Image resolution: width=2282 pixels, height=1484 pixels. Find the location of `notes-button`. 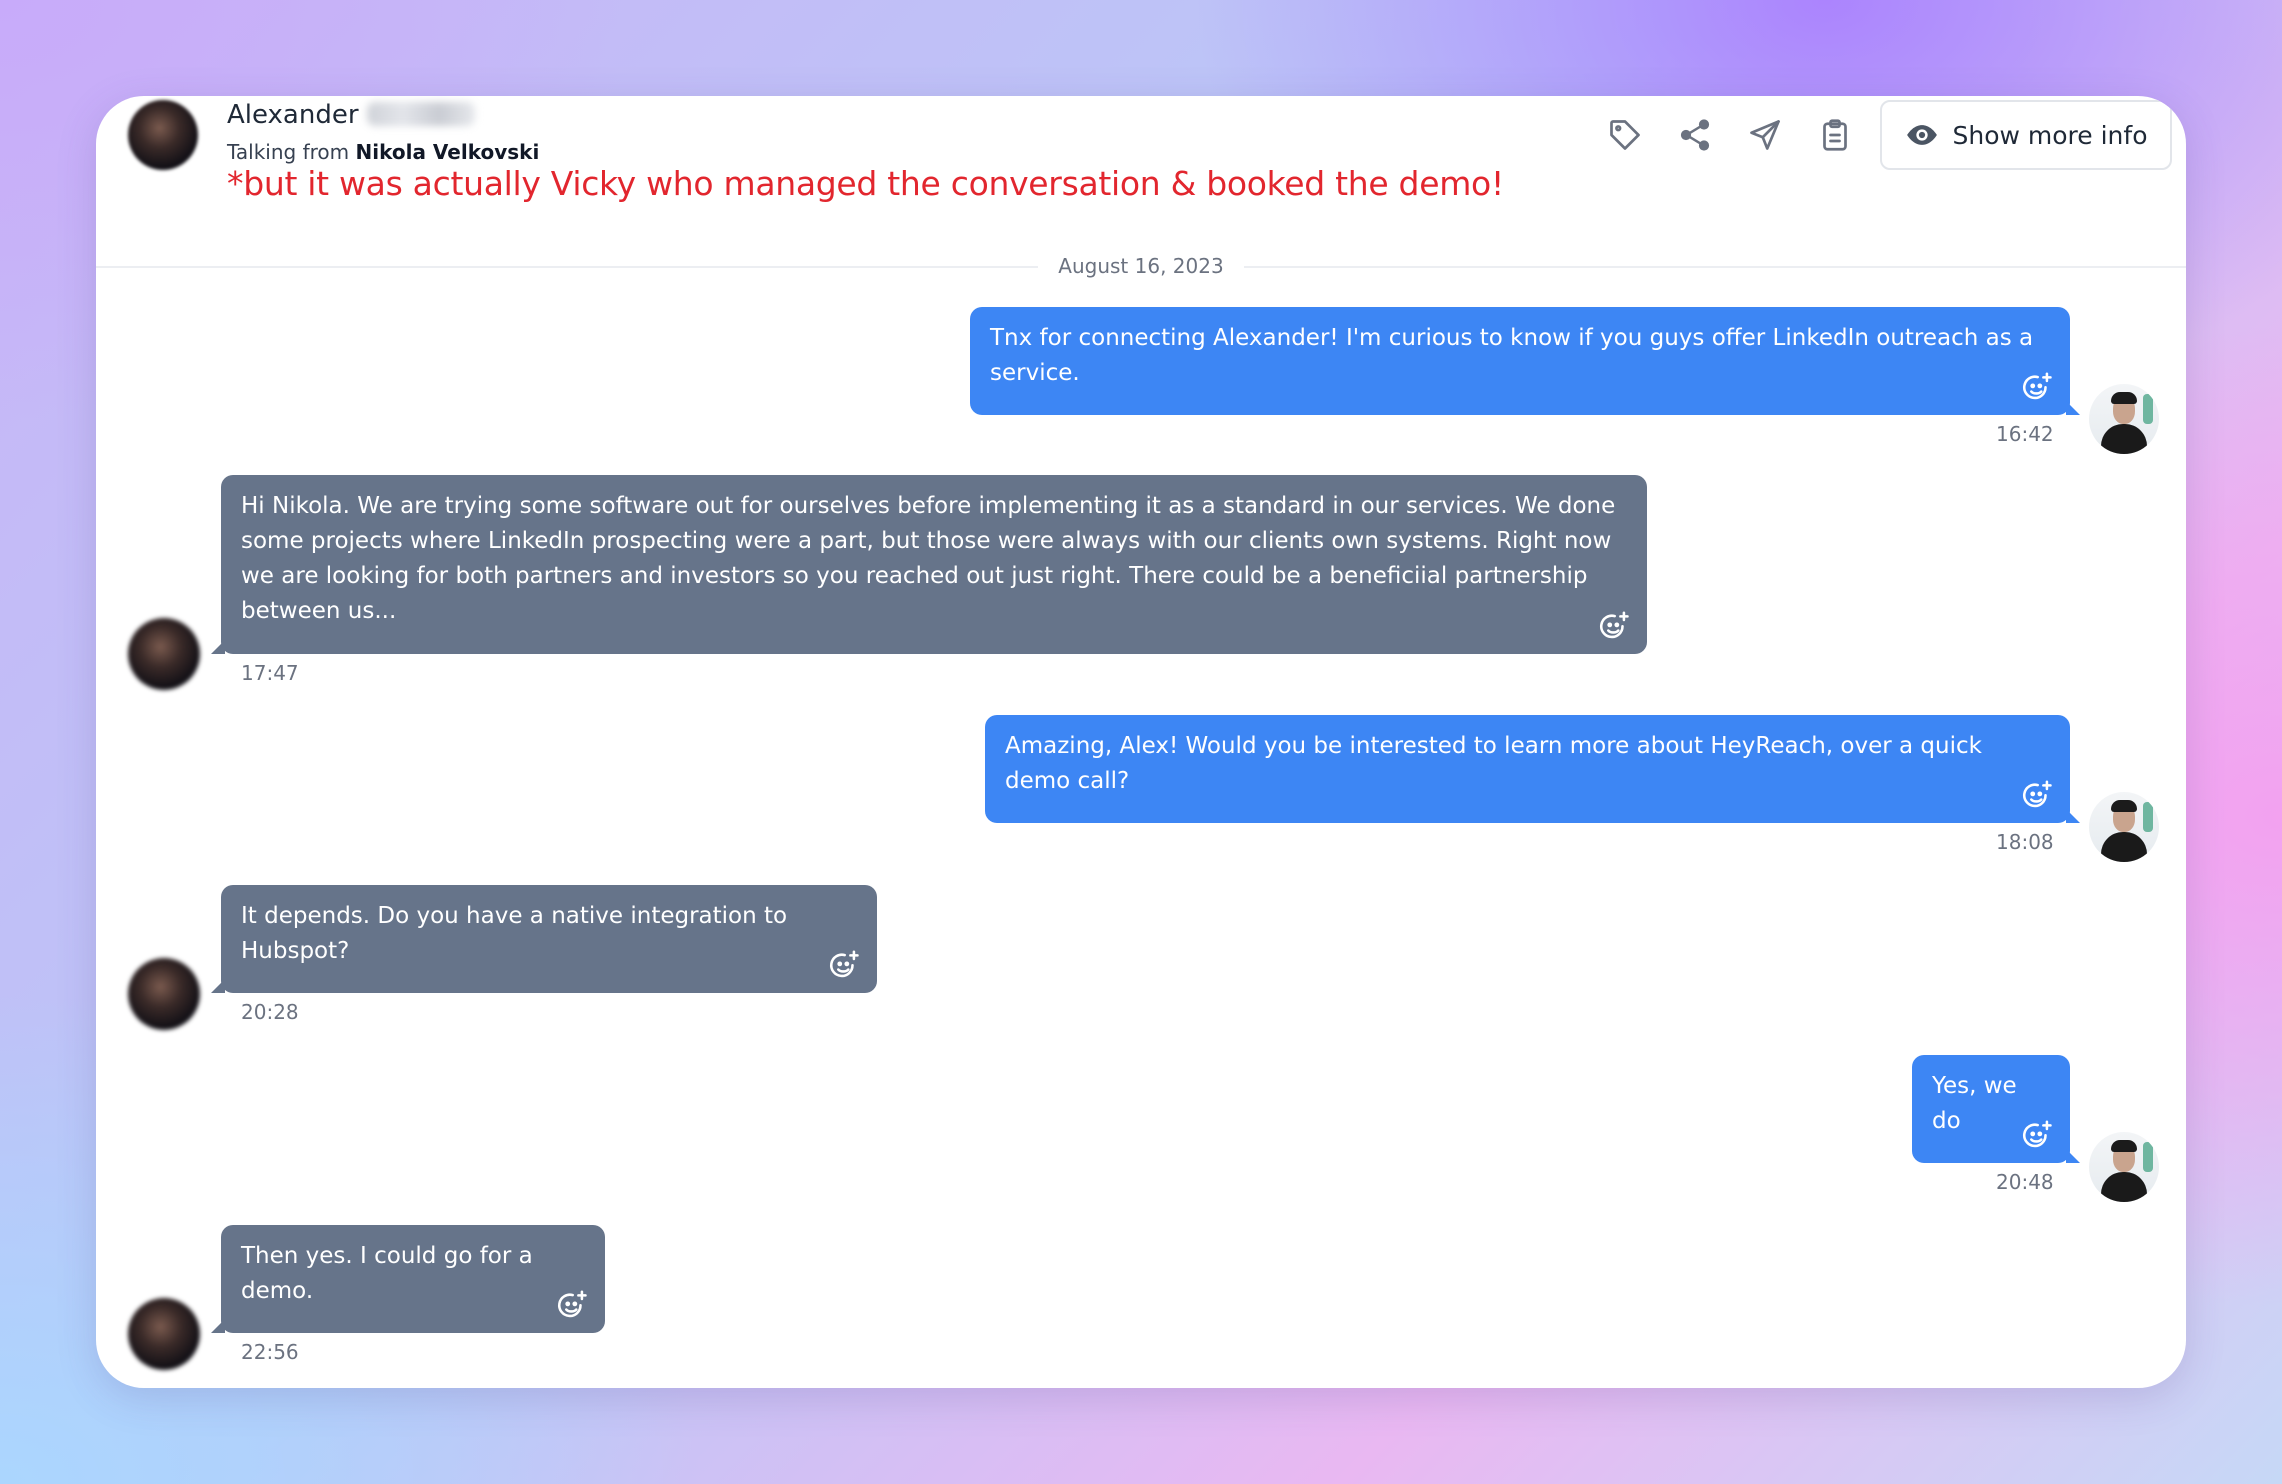

notes-button is located at coordinates (1835, 135).